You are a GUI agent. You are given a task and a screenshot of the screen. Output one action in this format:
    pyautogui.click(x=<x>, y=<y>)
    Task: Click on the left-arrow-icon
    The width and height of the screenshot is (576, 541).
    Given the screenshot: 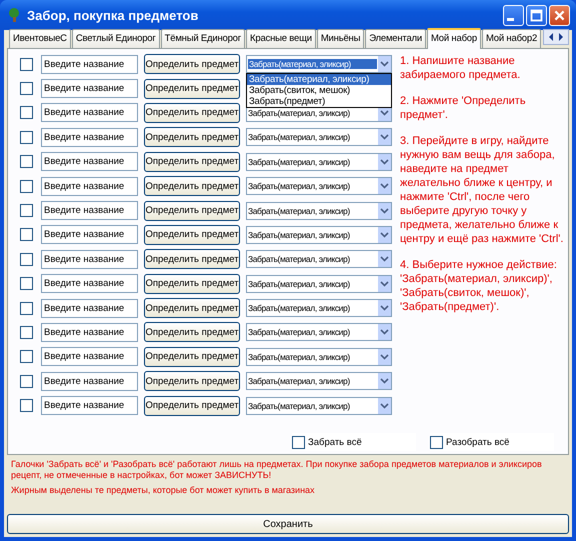 What is the action you would take?
    pyautogui.click(x=551, y=37)
    